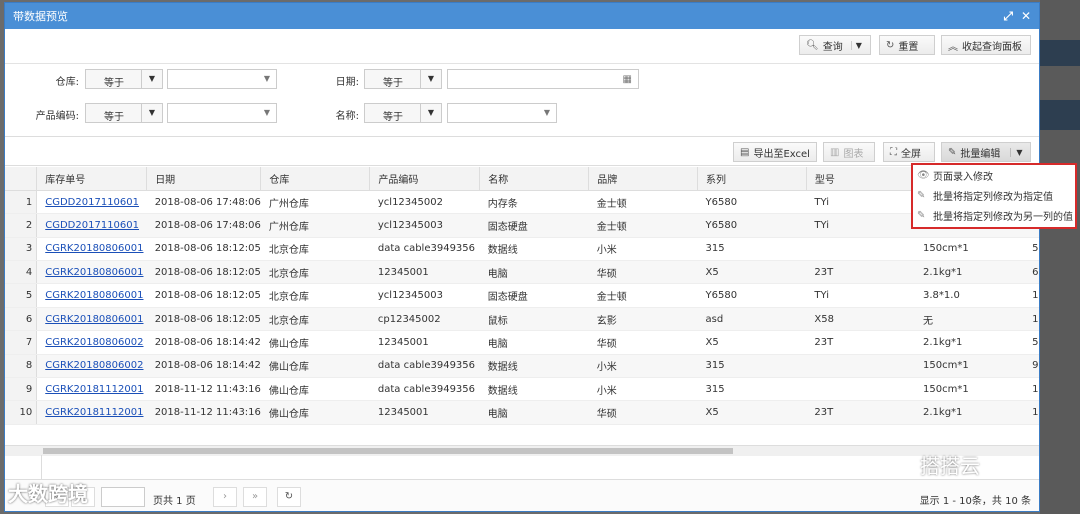 The height and width of the screenshot is (514, 1080). What do you see at coordinates (752, 179) in the screenshot?
I see `column-header: 系列` at bounding box center [752, 179].